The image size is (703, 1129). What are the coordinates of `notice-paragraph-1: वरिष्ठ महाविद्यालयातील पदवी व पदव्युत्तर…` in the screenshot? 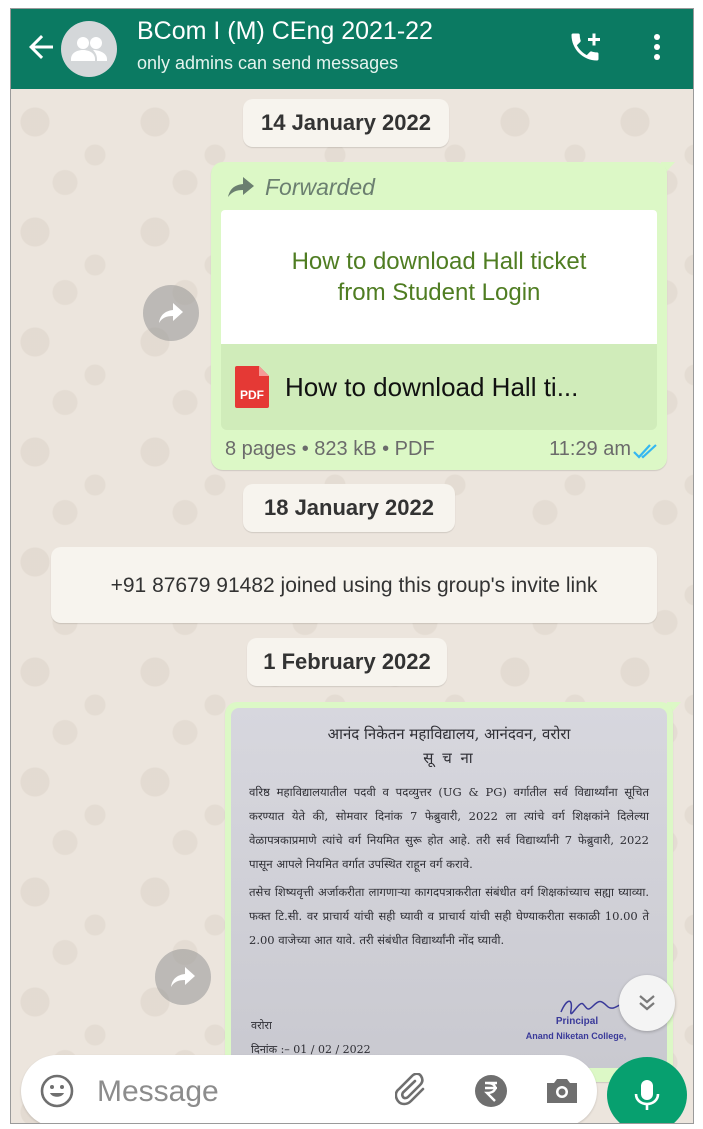 It's located at (449, 828).